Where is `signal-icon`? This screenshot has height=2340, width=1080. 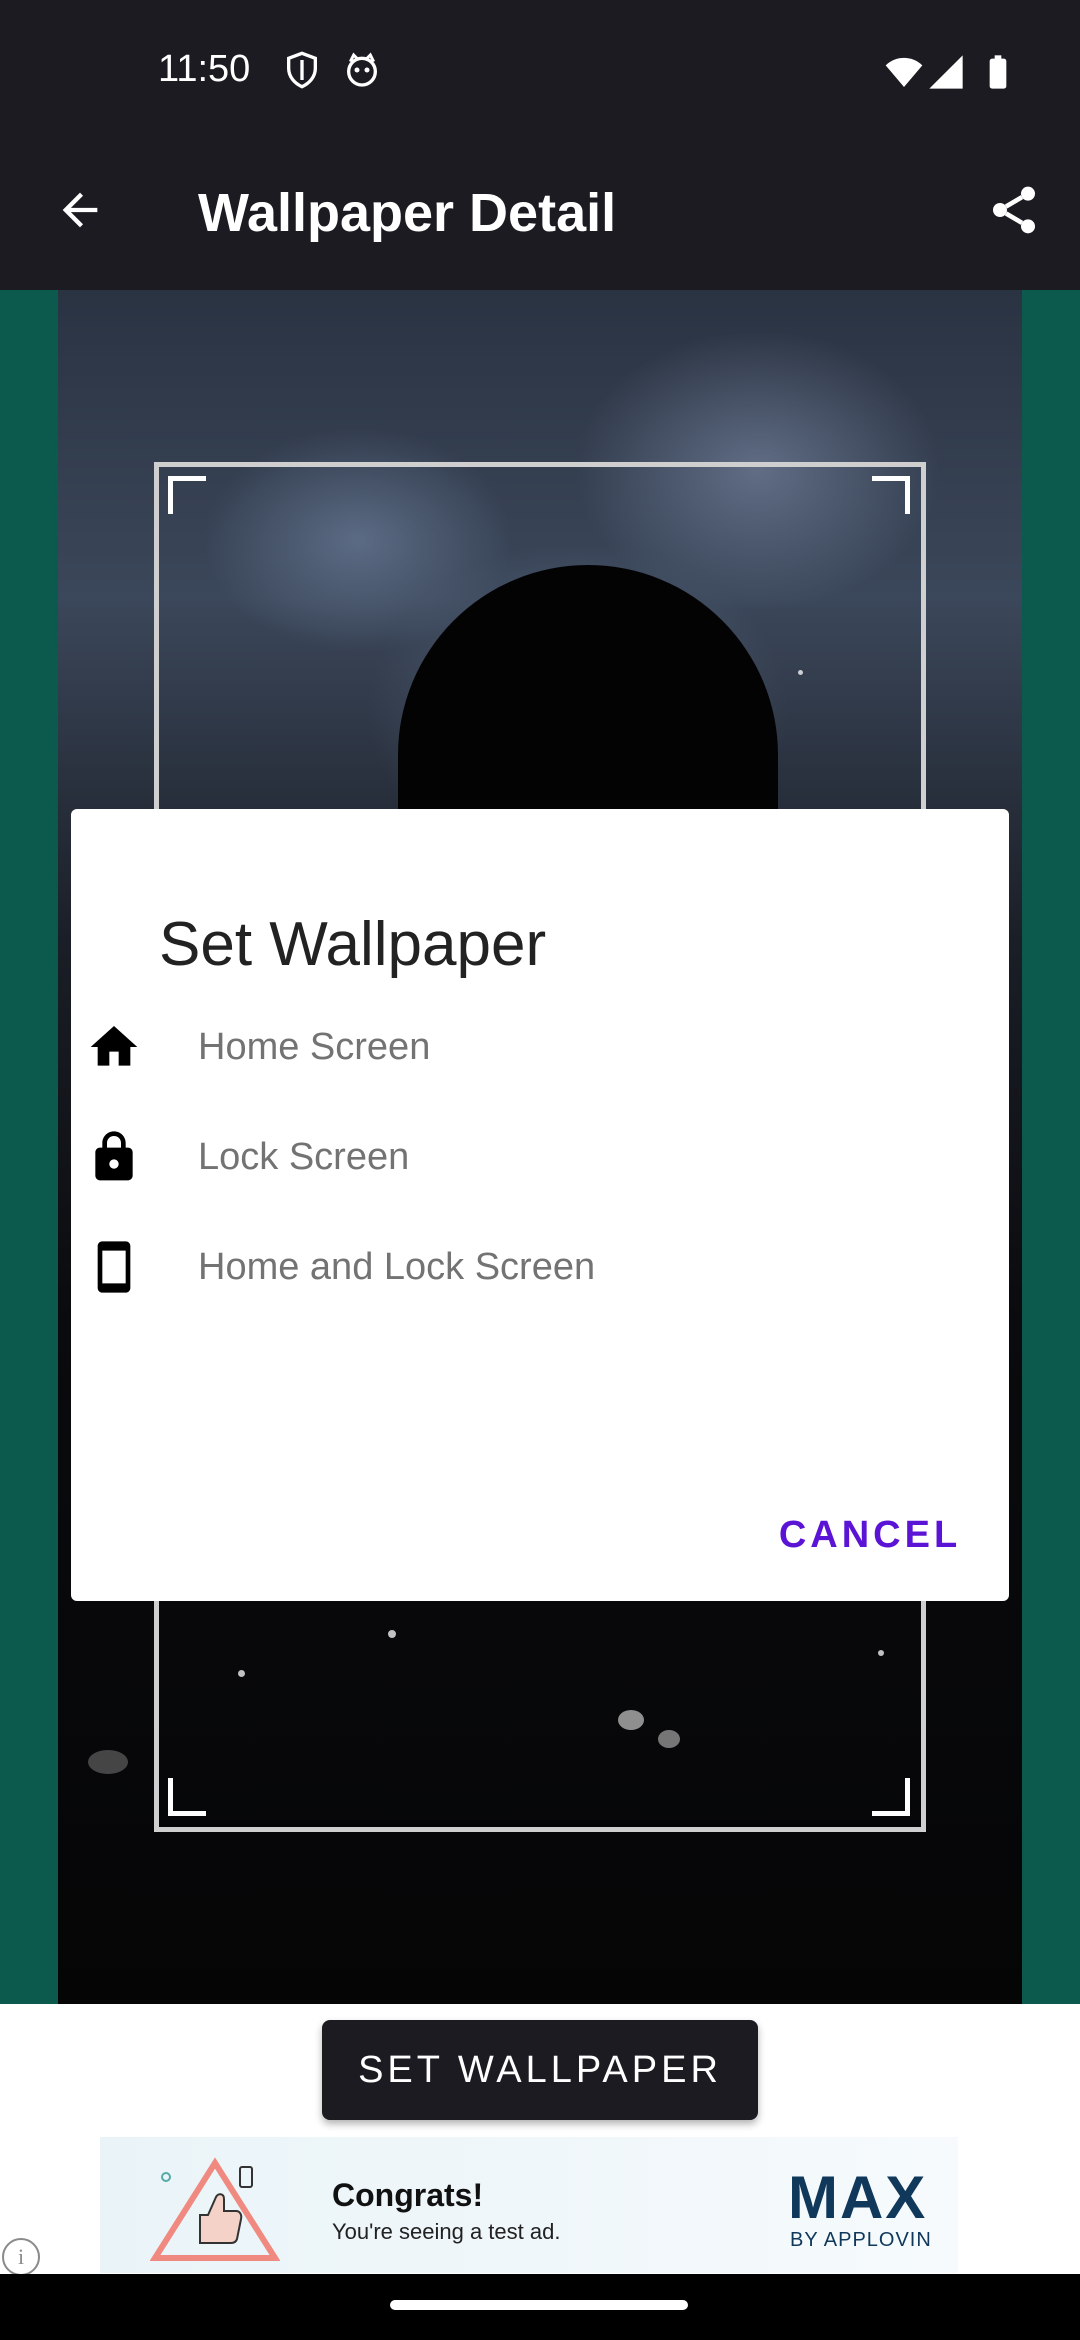 signal-icon is located at coordinates (946, 72).